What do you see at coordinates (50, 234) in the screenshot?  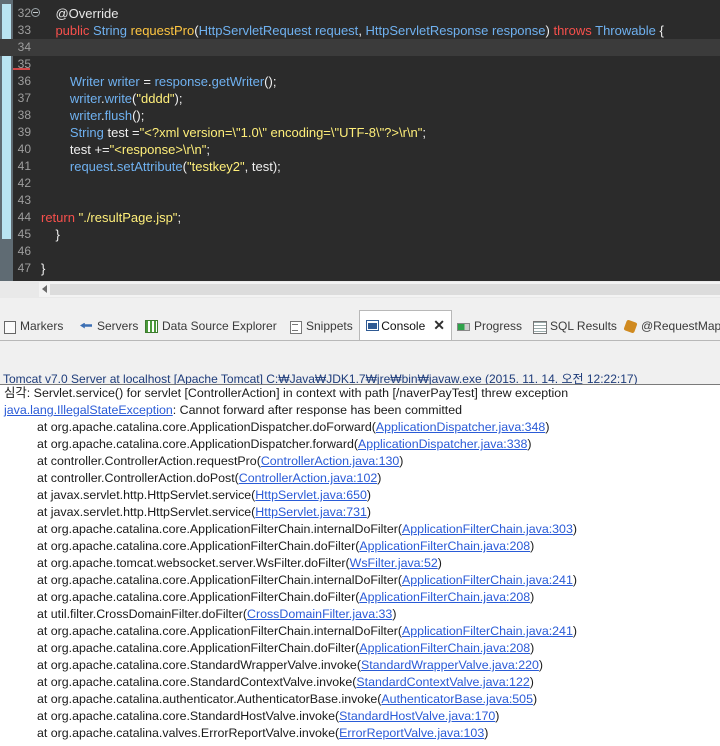 I see `code-text: }` at bounding box center [50, 234].